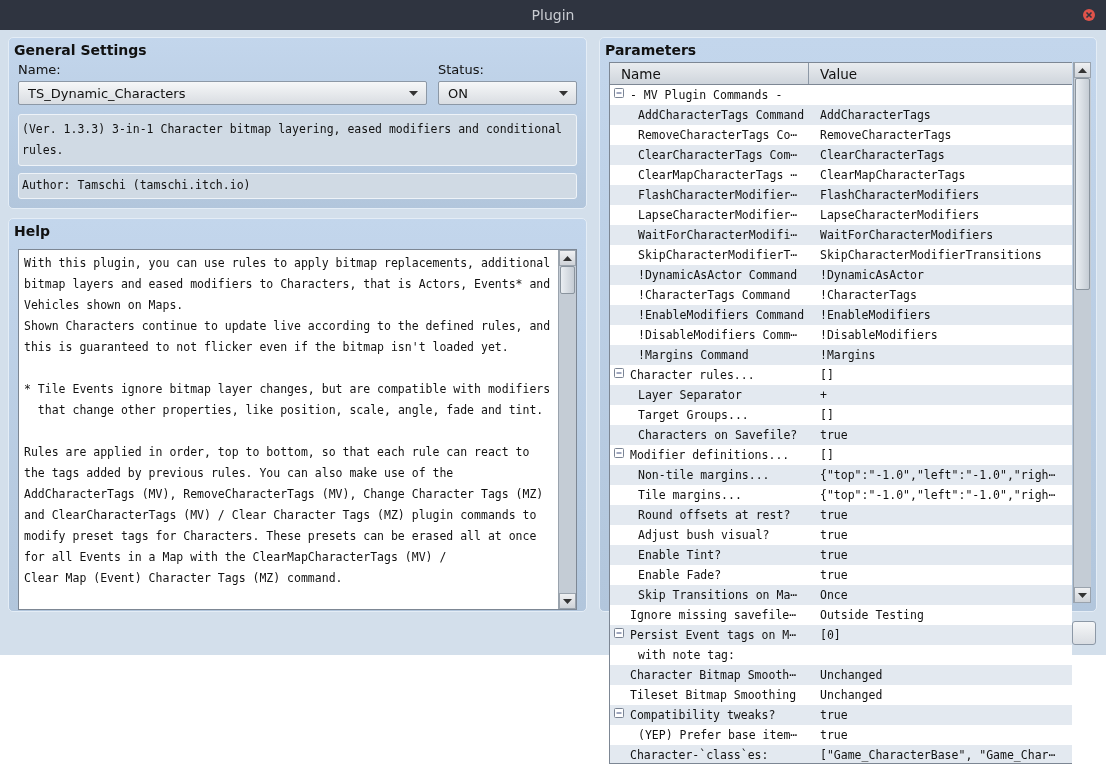 Image resolution: width=1106 pixels, height=764 pixels. Describe the element at coordinates (841, 655) in the screenshot. I see `tree-row: with note tag:` at that location.